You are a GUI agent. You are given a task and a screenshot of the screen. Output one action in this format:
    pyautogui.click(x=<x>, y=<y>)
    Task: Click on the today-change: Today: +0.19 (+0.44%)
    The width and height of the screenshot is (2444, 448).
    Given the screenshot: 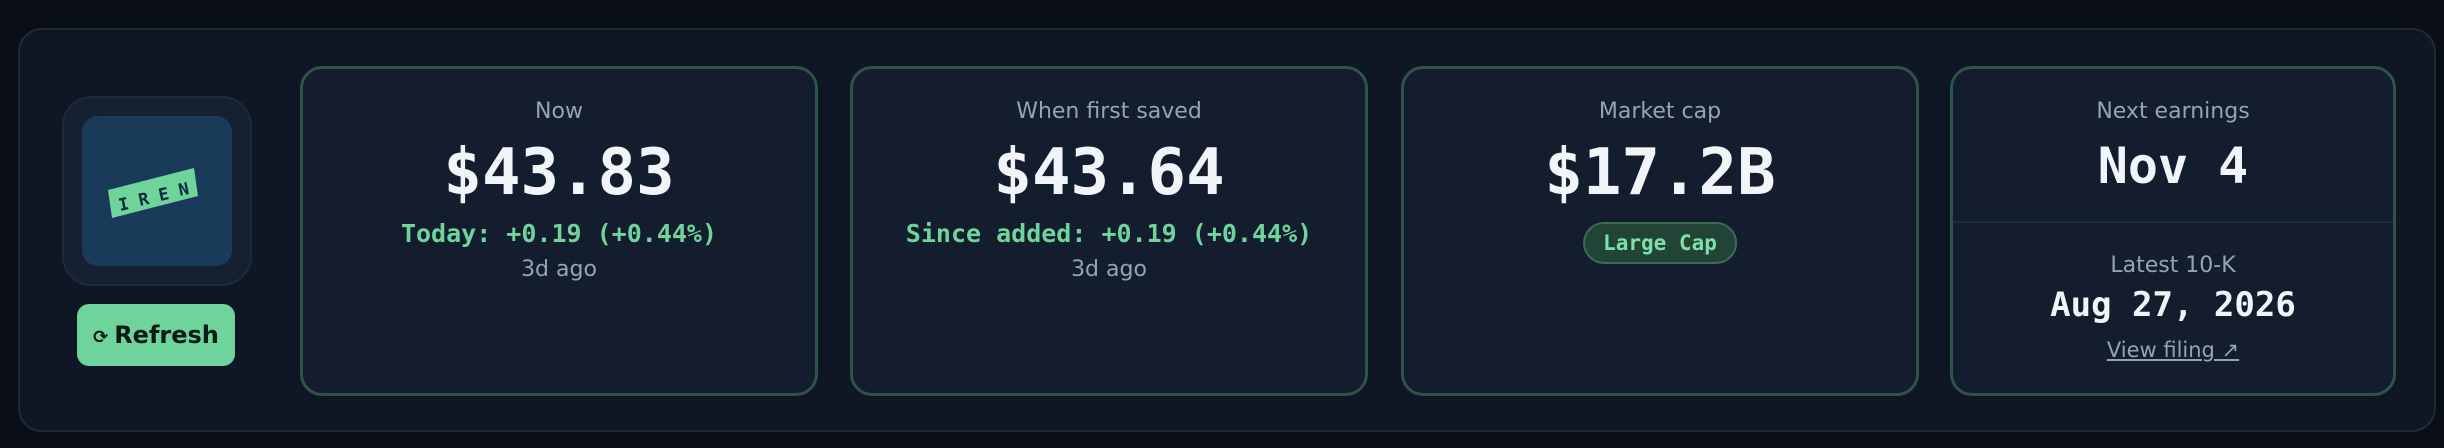 What is the action you would take?
    pyautogui.click(x=559, y=233)
    